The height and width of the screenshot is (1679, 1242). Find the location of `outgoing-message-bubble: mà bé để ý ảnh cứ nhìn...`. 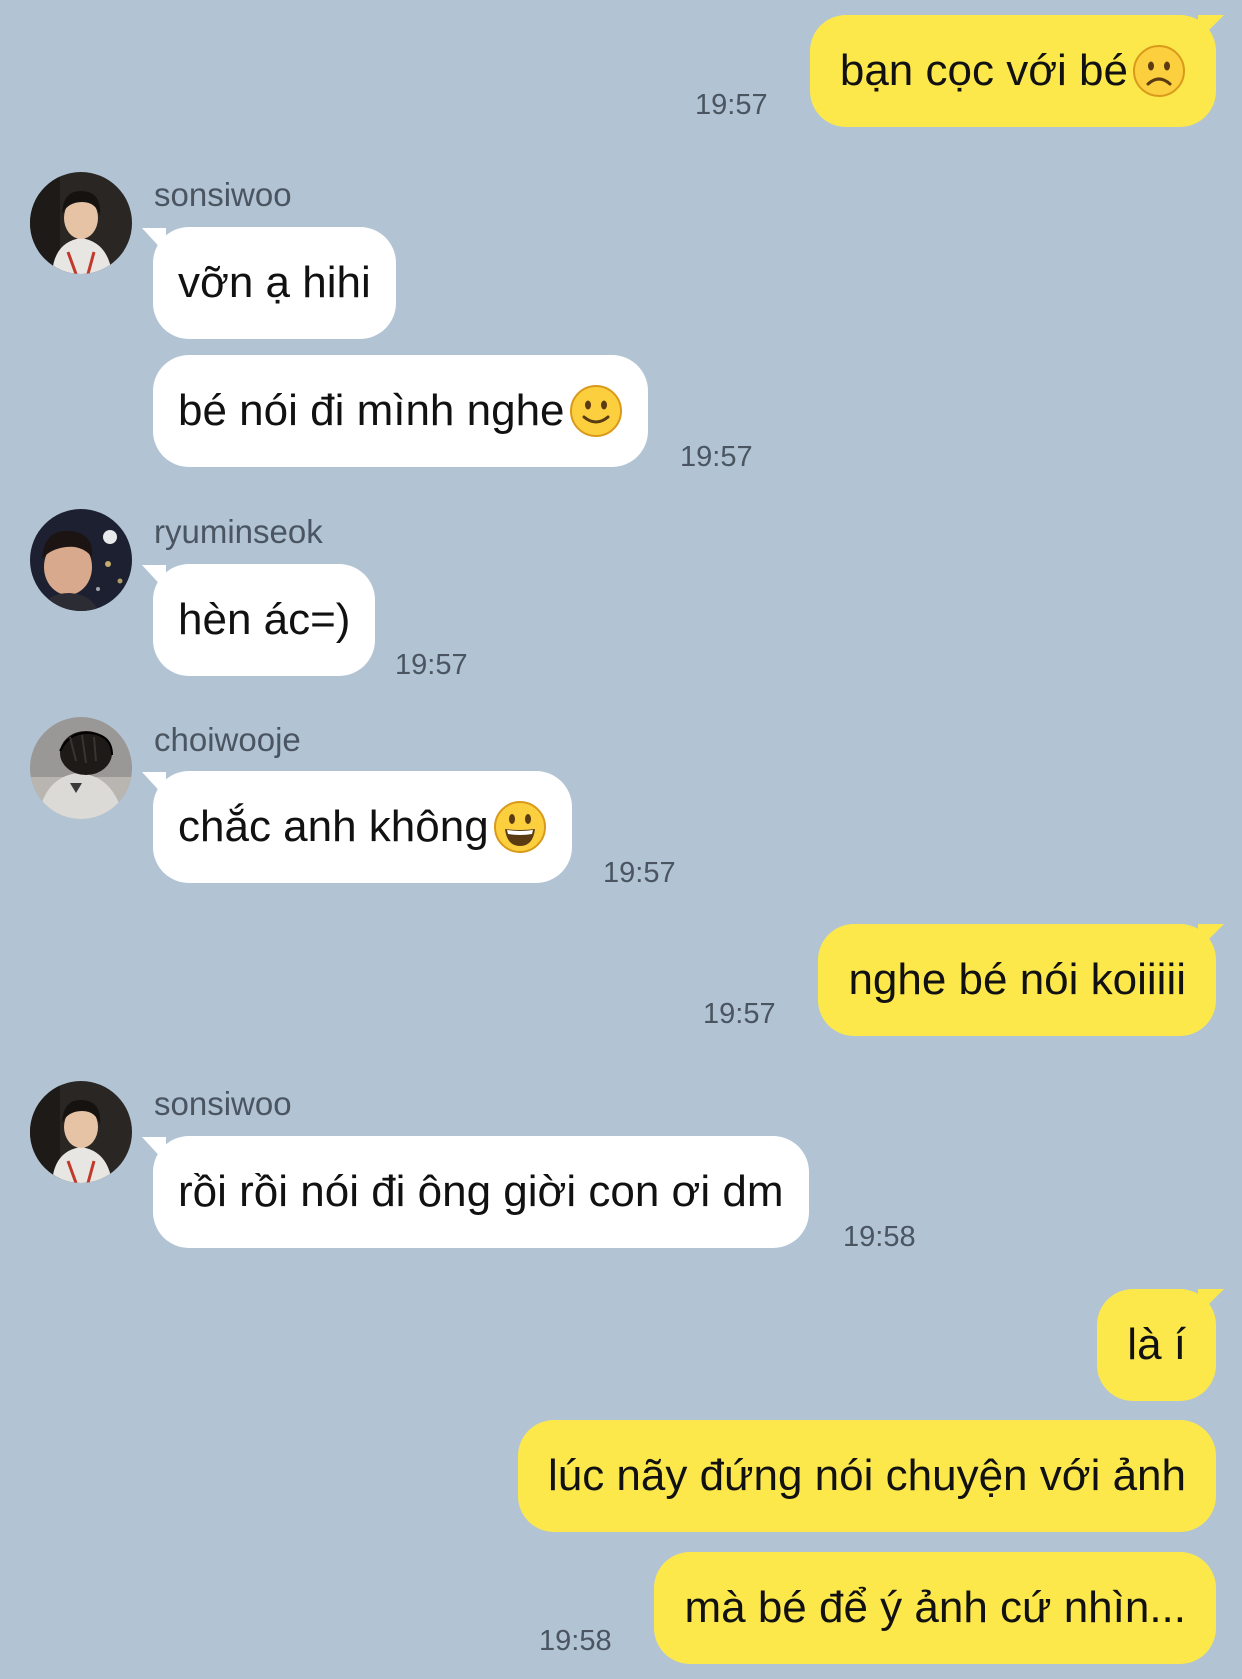

outgoing-message-bubble: mà bé để ý ảnh cứ nhìn... is located at coordinates (935, 1608).